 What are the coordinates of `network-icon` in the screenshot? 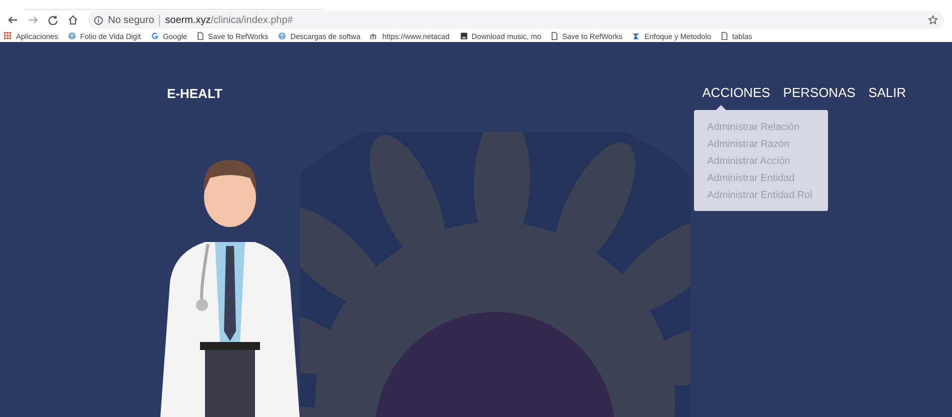 It's located at (374, 36).